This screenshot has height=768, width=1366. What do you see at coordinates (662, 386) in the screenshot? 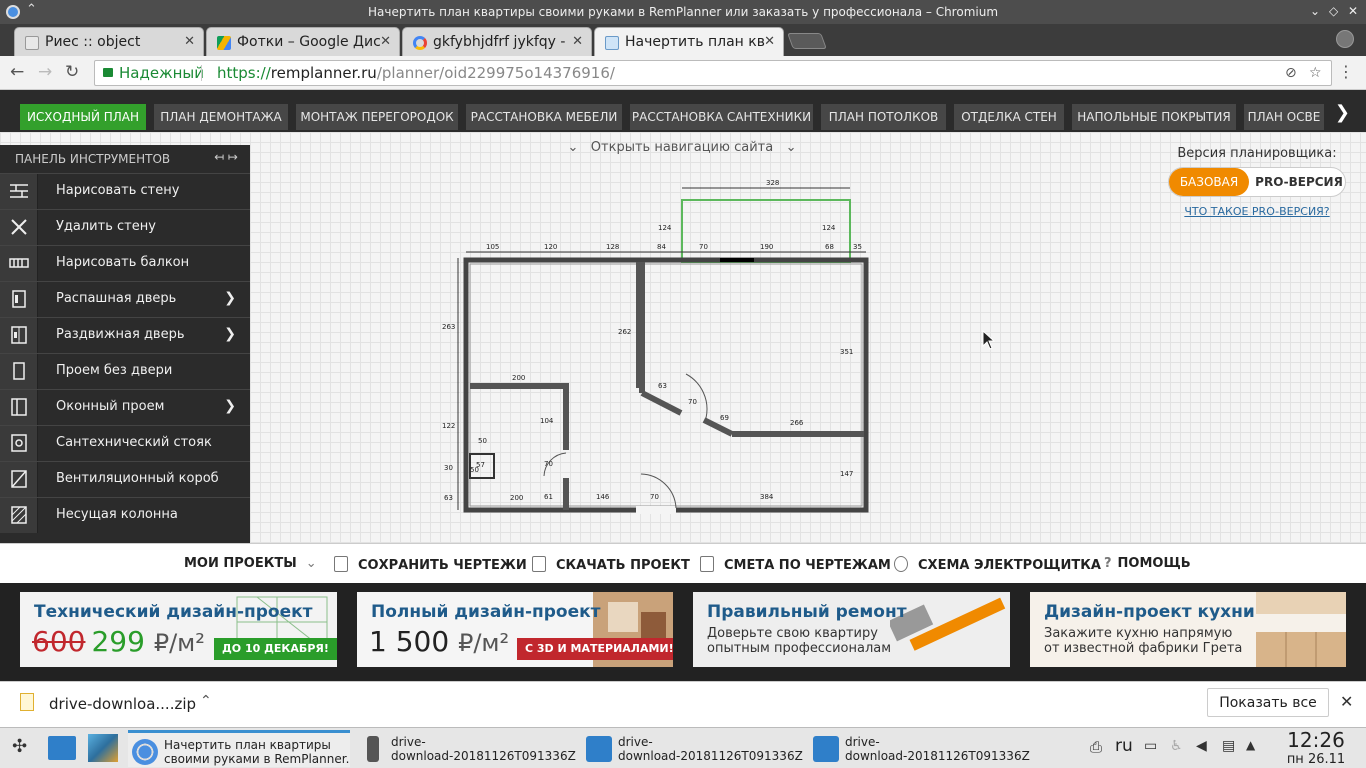
I see `dim-label: 63` at bounding box center [662, 386].